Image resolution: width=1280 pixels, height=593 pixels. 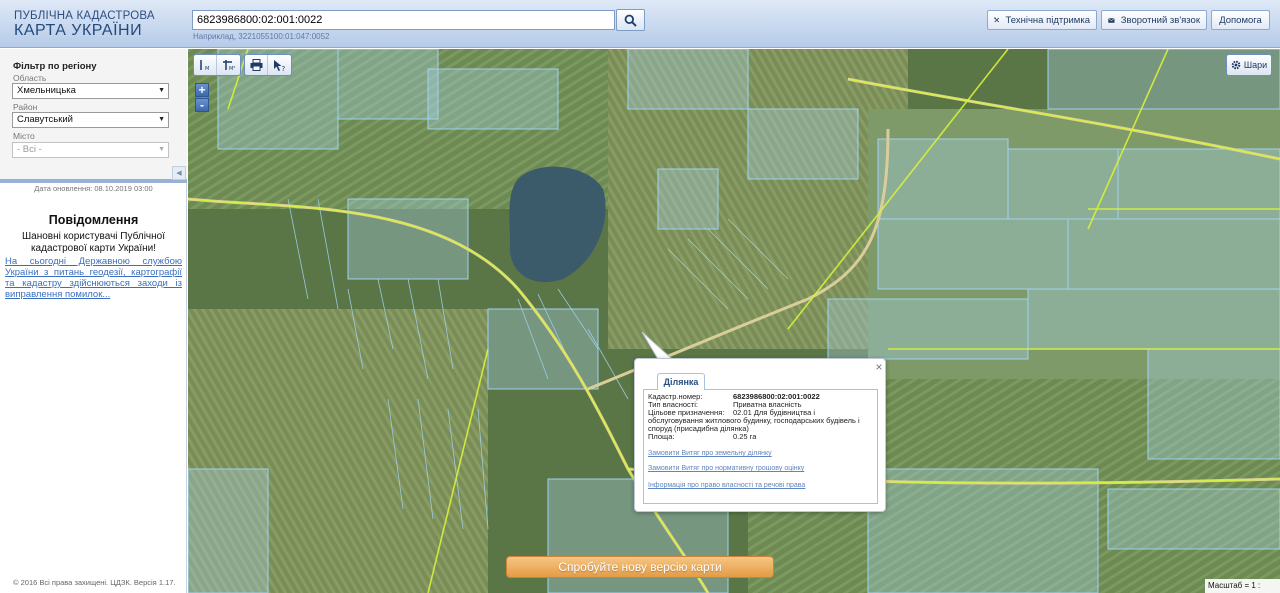 I want to click on logo-line-2: КАРТА УКРАЇНИ, so click(x=78, y=30).